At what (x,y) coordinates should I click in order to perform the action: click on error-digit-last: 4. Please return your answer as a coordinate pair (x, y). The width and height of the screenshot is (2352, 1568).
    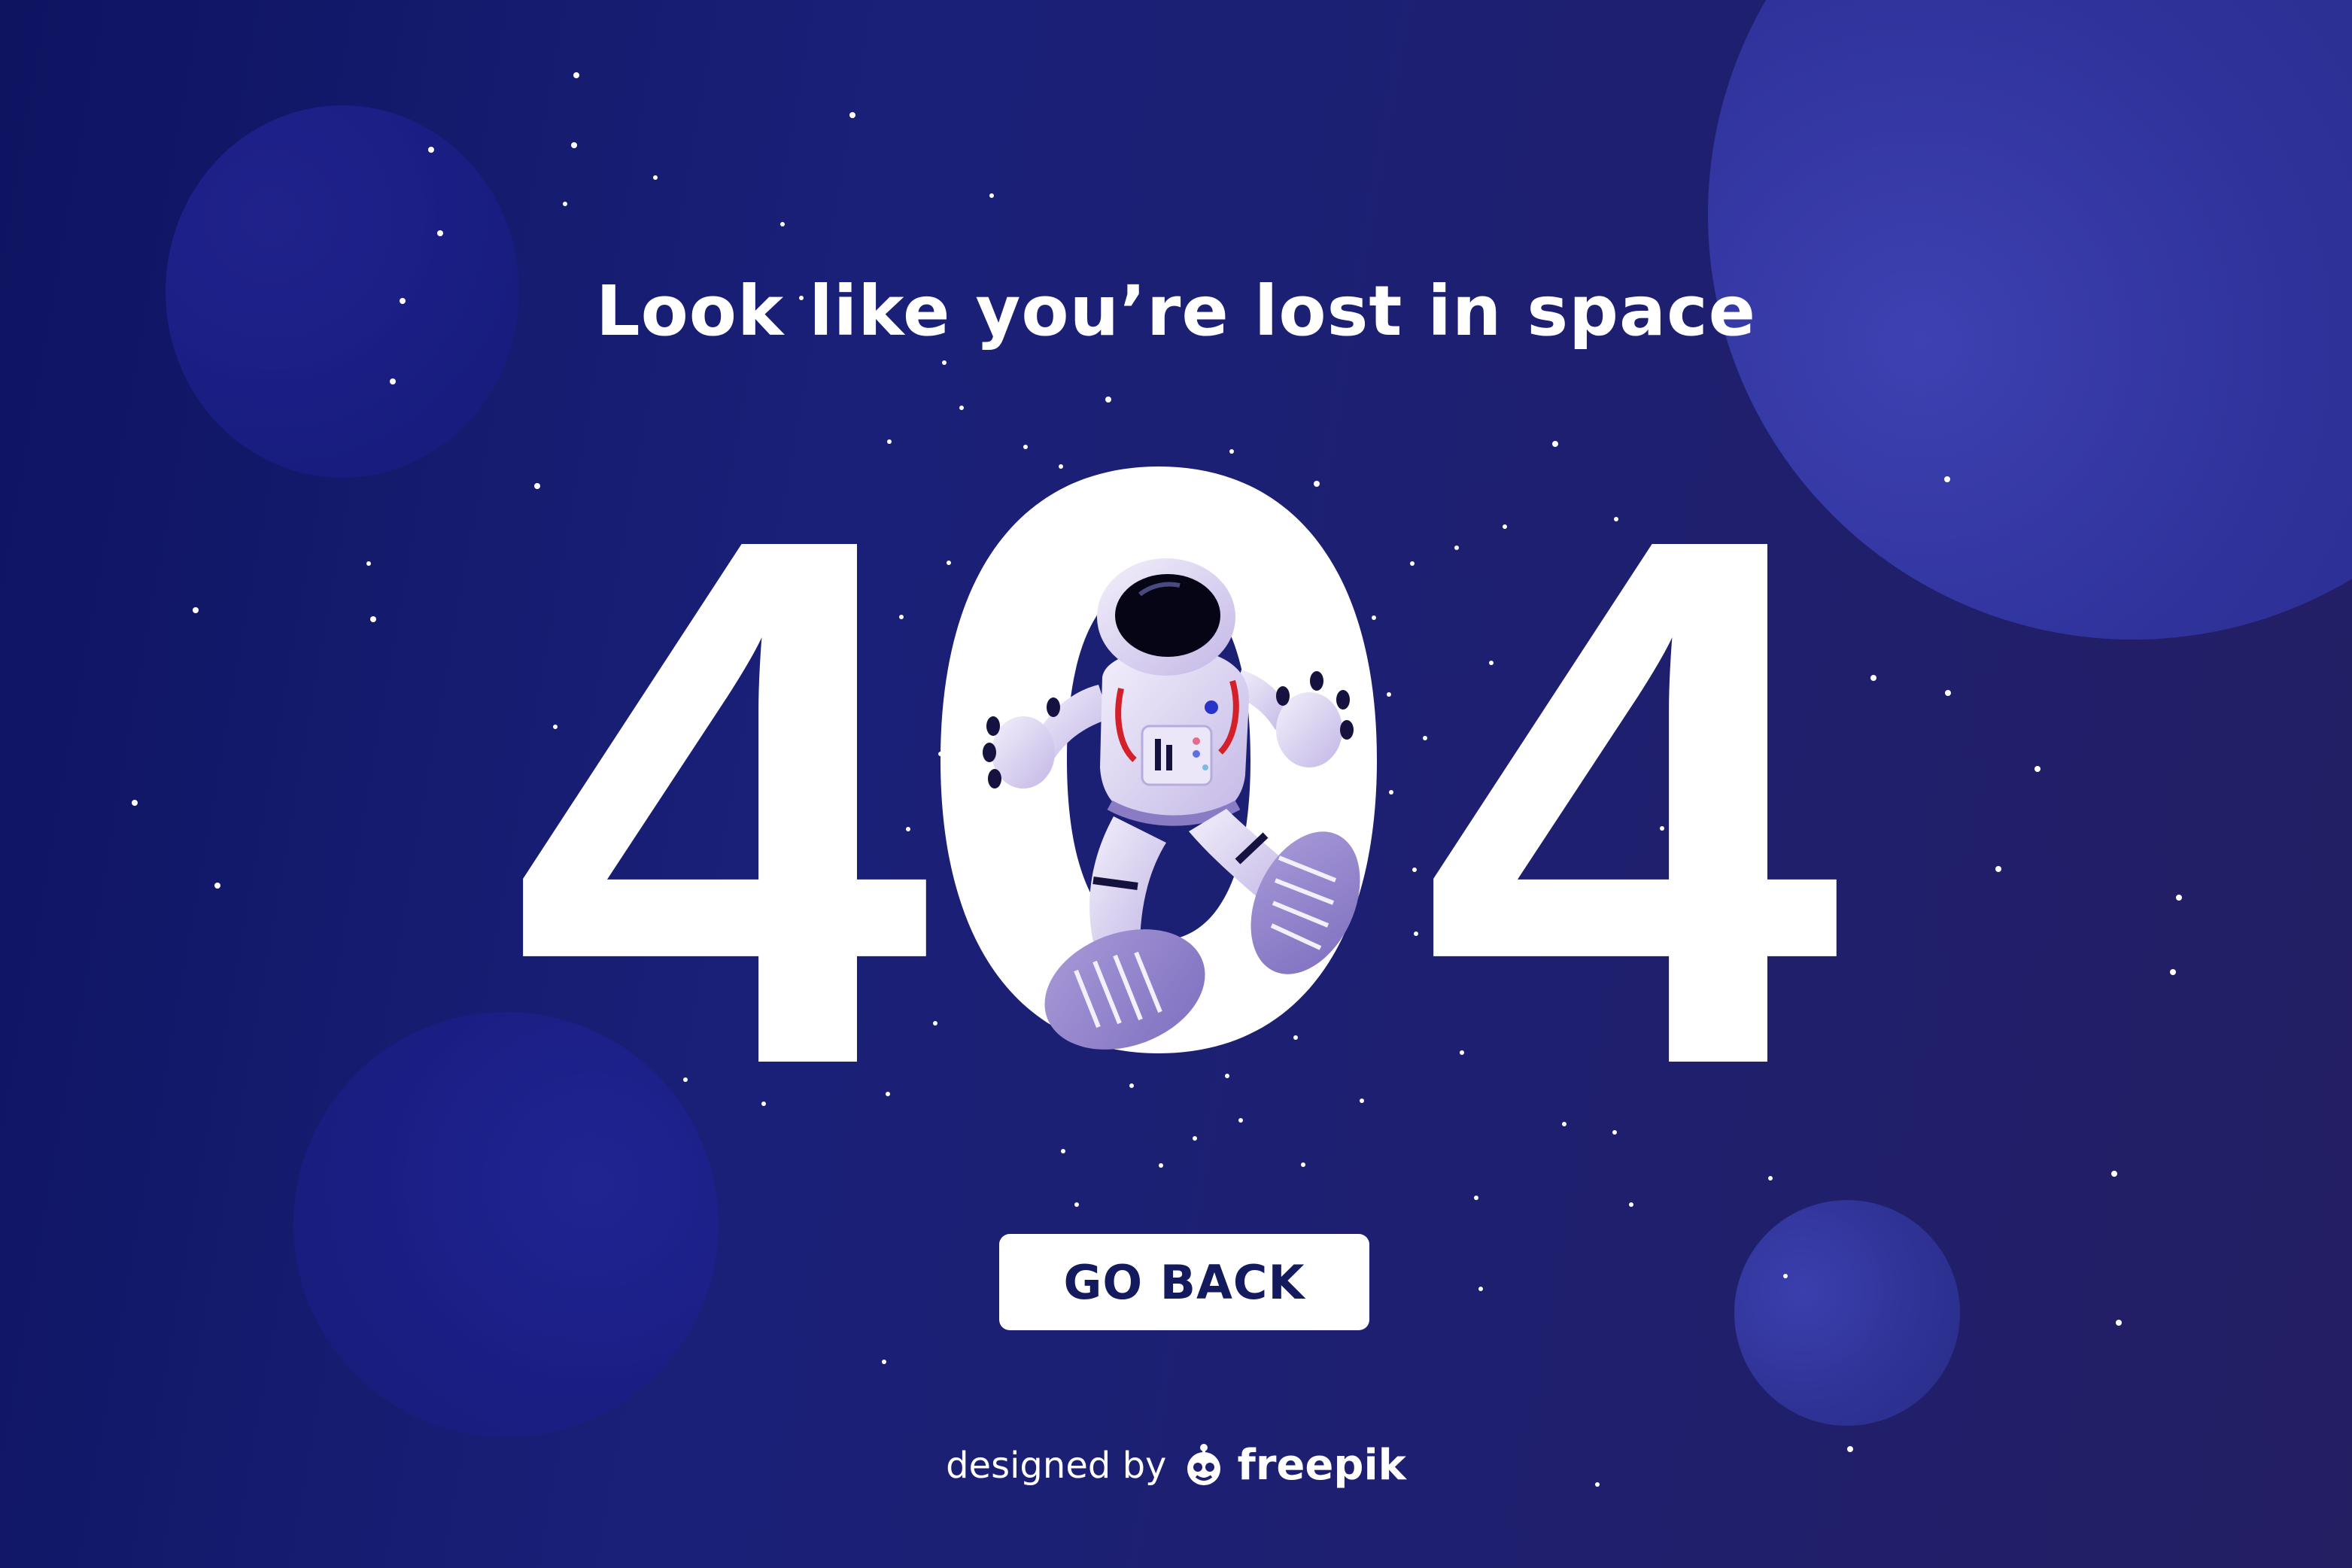
    Looking at the image, I should click on (1631, 801).